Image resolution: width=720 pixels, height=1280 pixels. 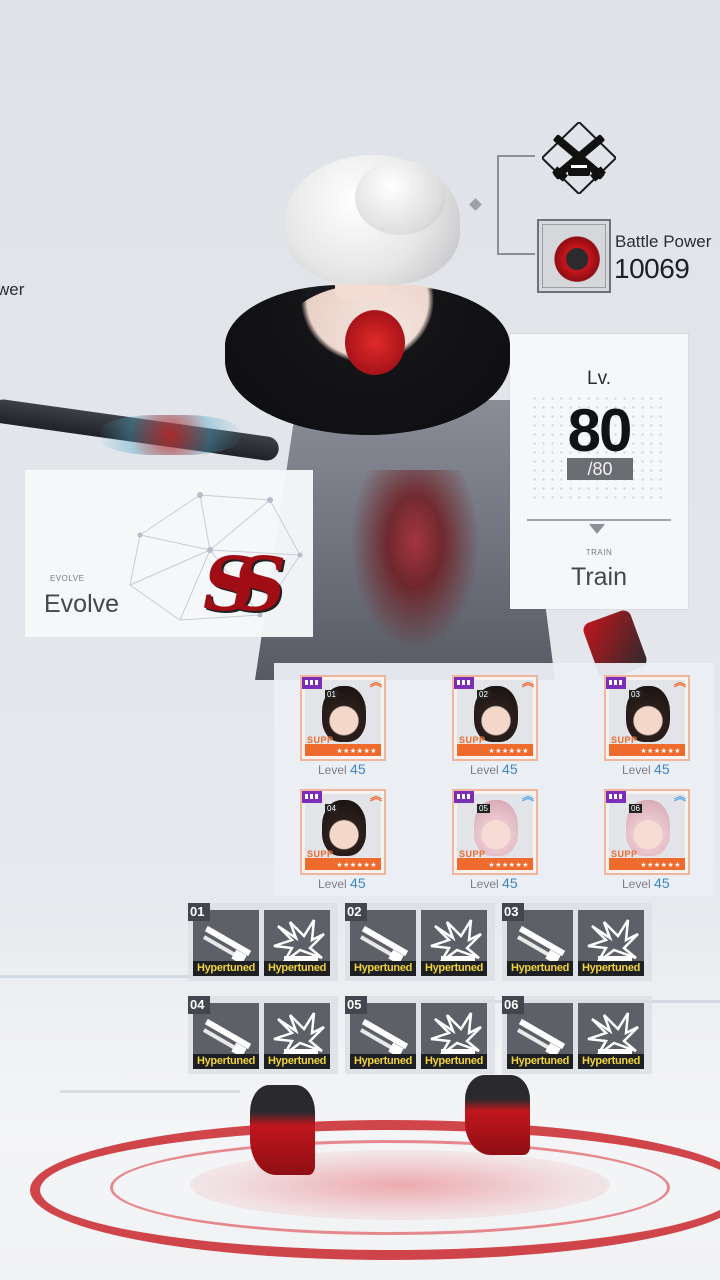 What do you see at coordinates (599, 577) in the screenshot?
I see `train-button-label: Train` at bounding box center [599, 577].